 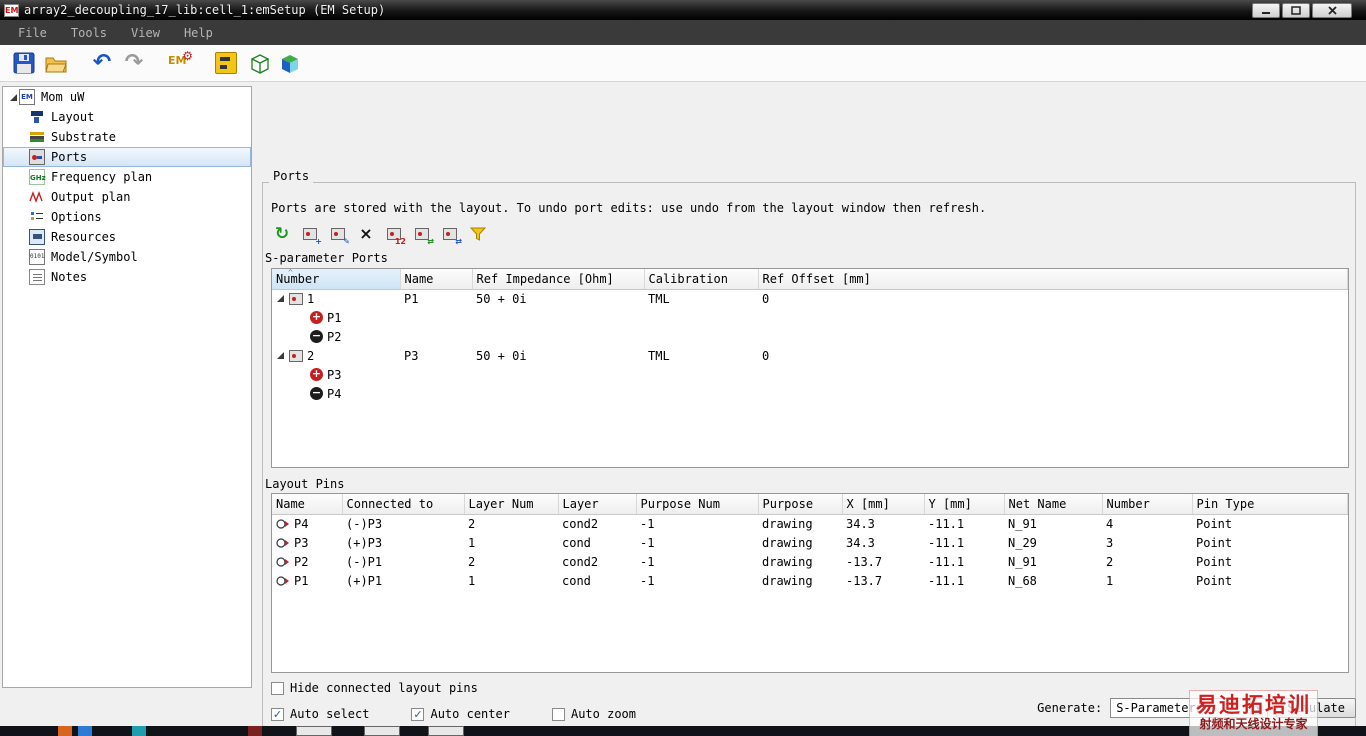 What do you see at coordinates (810, 317) in the screenshot?
I see `terminal-row: P1` at bounding box center [810, 317].